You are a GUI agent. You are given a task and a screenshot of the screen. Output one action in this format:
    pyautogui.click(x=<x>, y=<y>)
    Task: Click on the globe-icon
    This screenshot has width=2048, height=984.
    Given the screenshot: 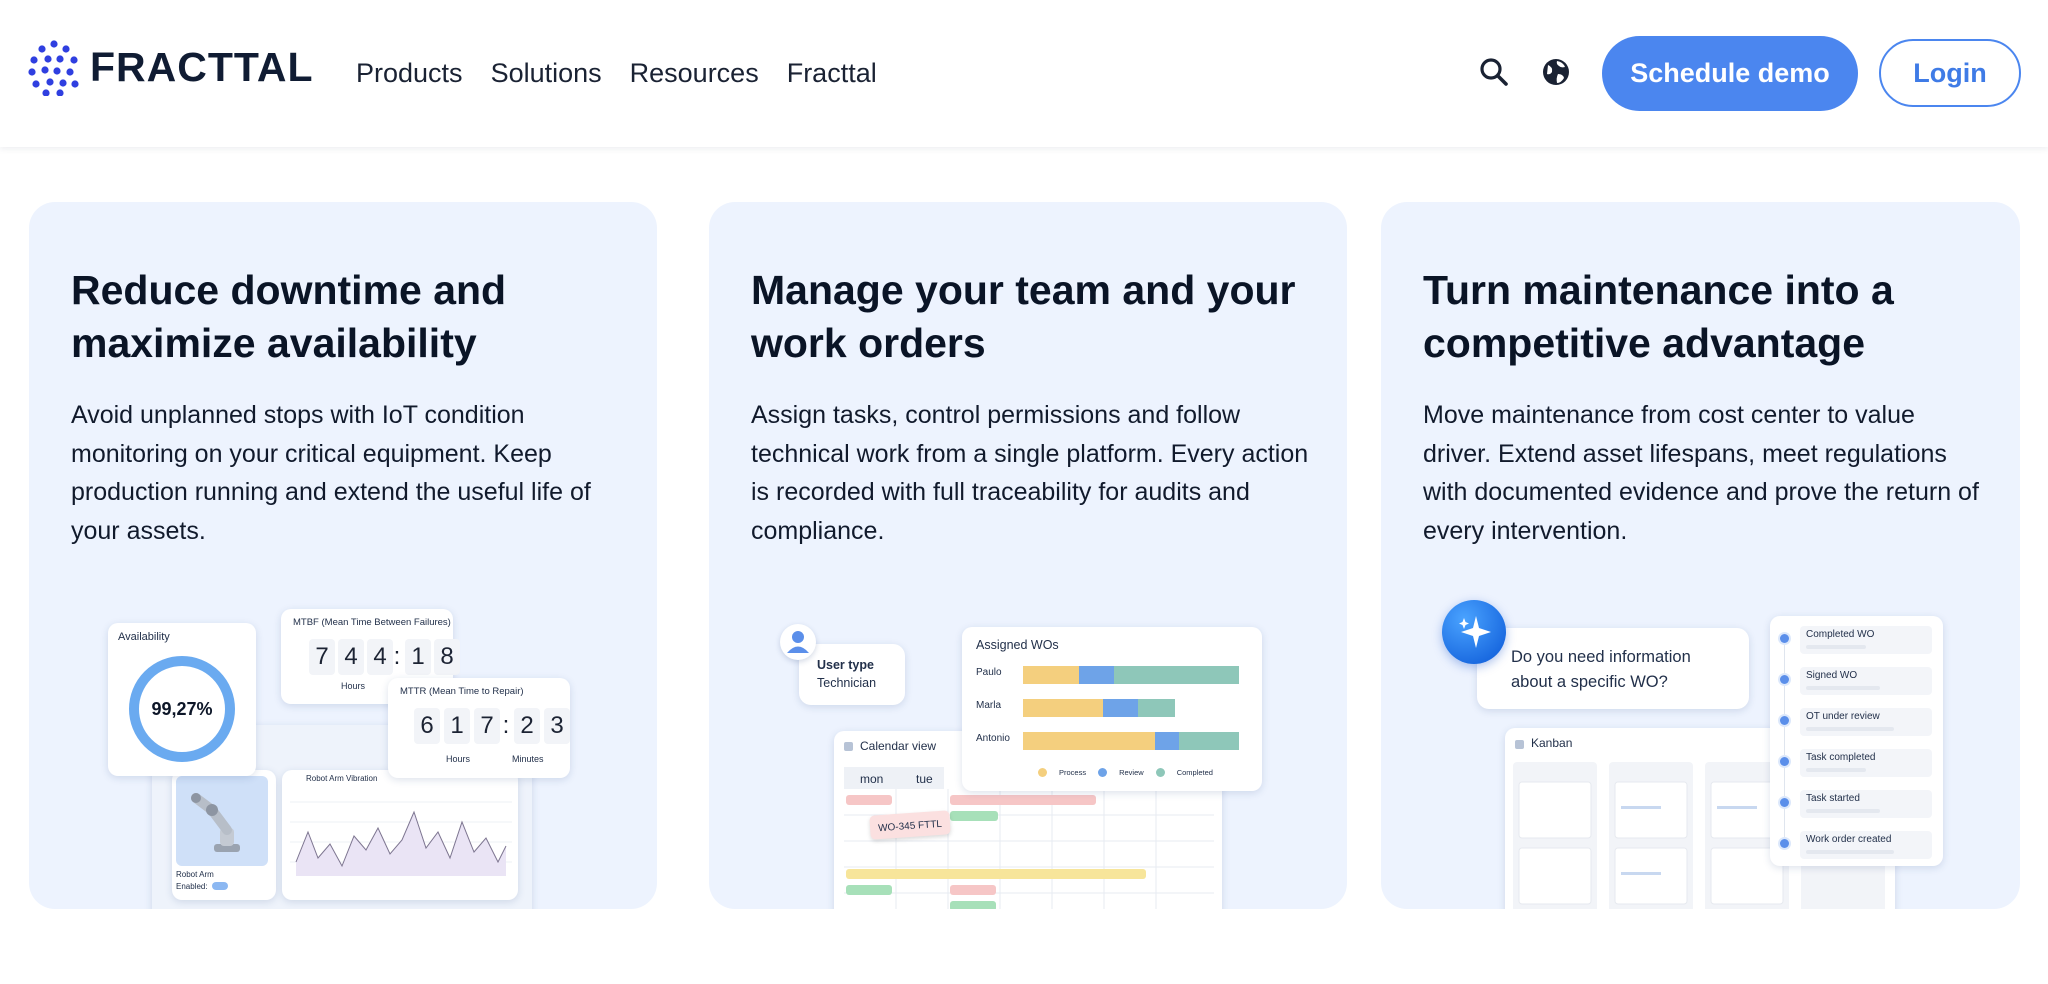 What is the action you would take?
    pyautogui.click(x=1556, y=72)
    